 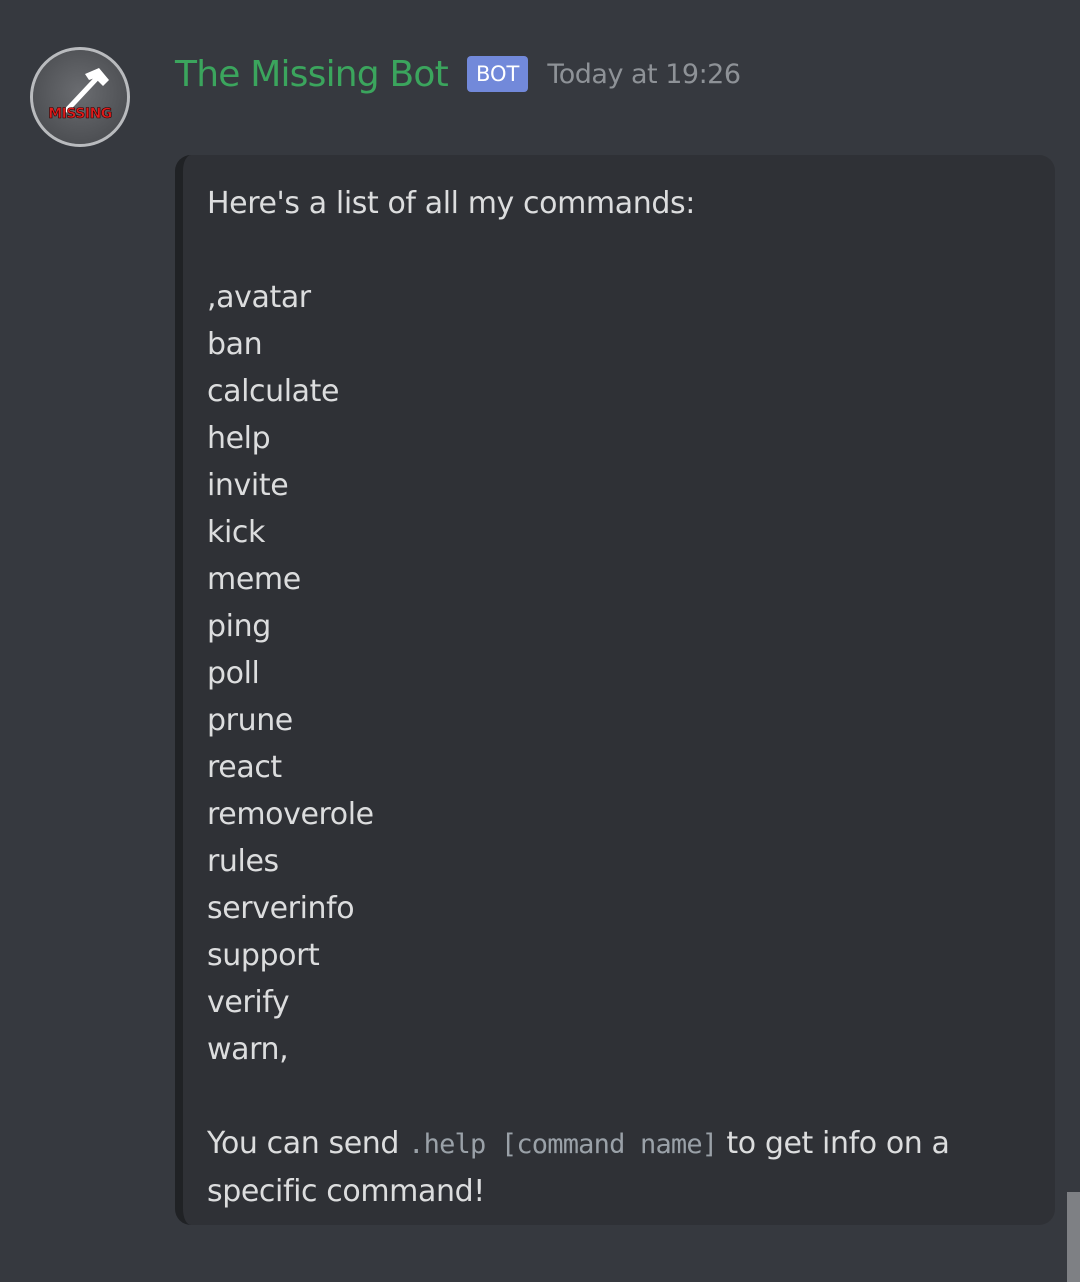 I want to click on bot-avatar: MISSING, so click(x=80, y=97).